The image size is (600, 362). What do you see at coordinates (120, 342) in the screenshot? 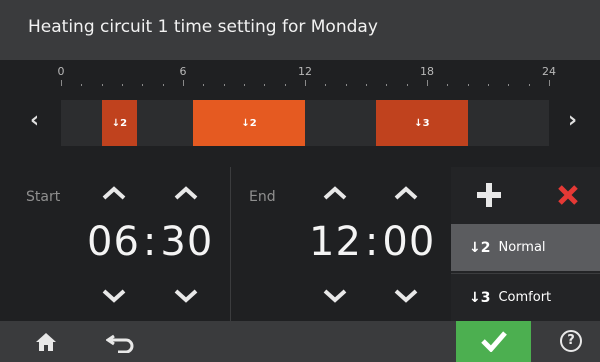
I see `back-icon` at bounding box center [120, 342].